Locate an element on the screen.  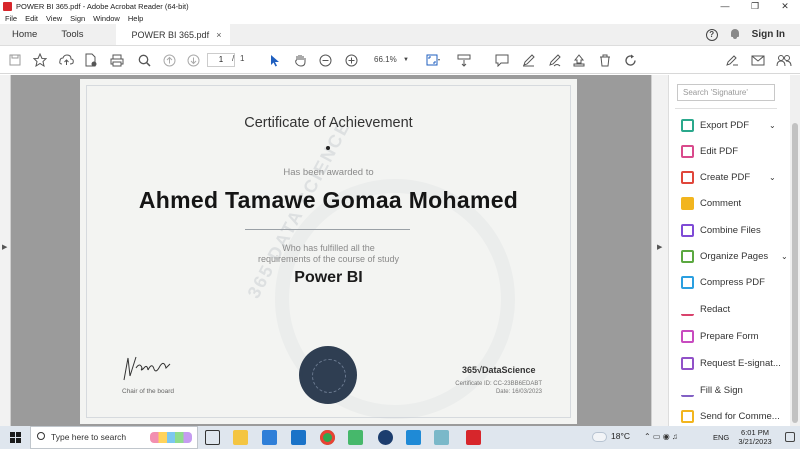
course-name: Power BI is located at coordinates (328, 277).